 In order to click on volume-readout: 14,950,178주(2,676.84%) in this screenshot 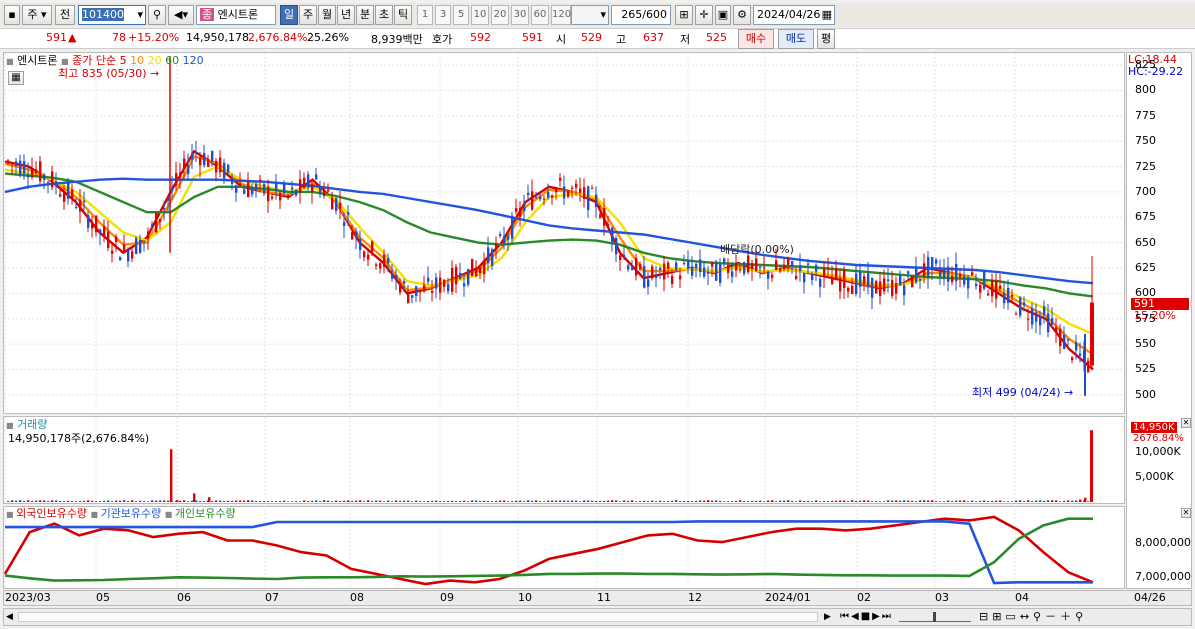, I will do `click(79, 438)`.